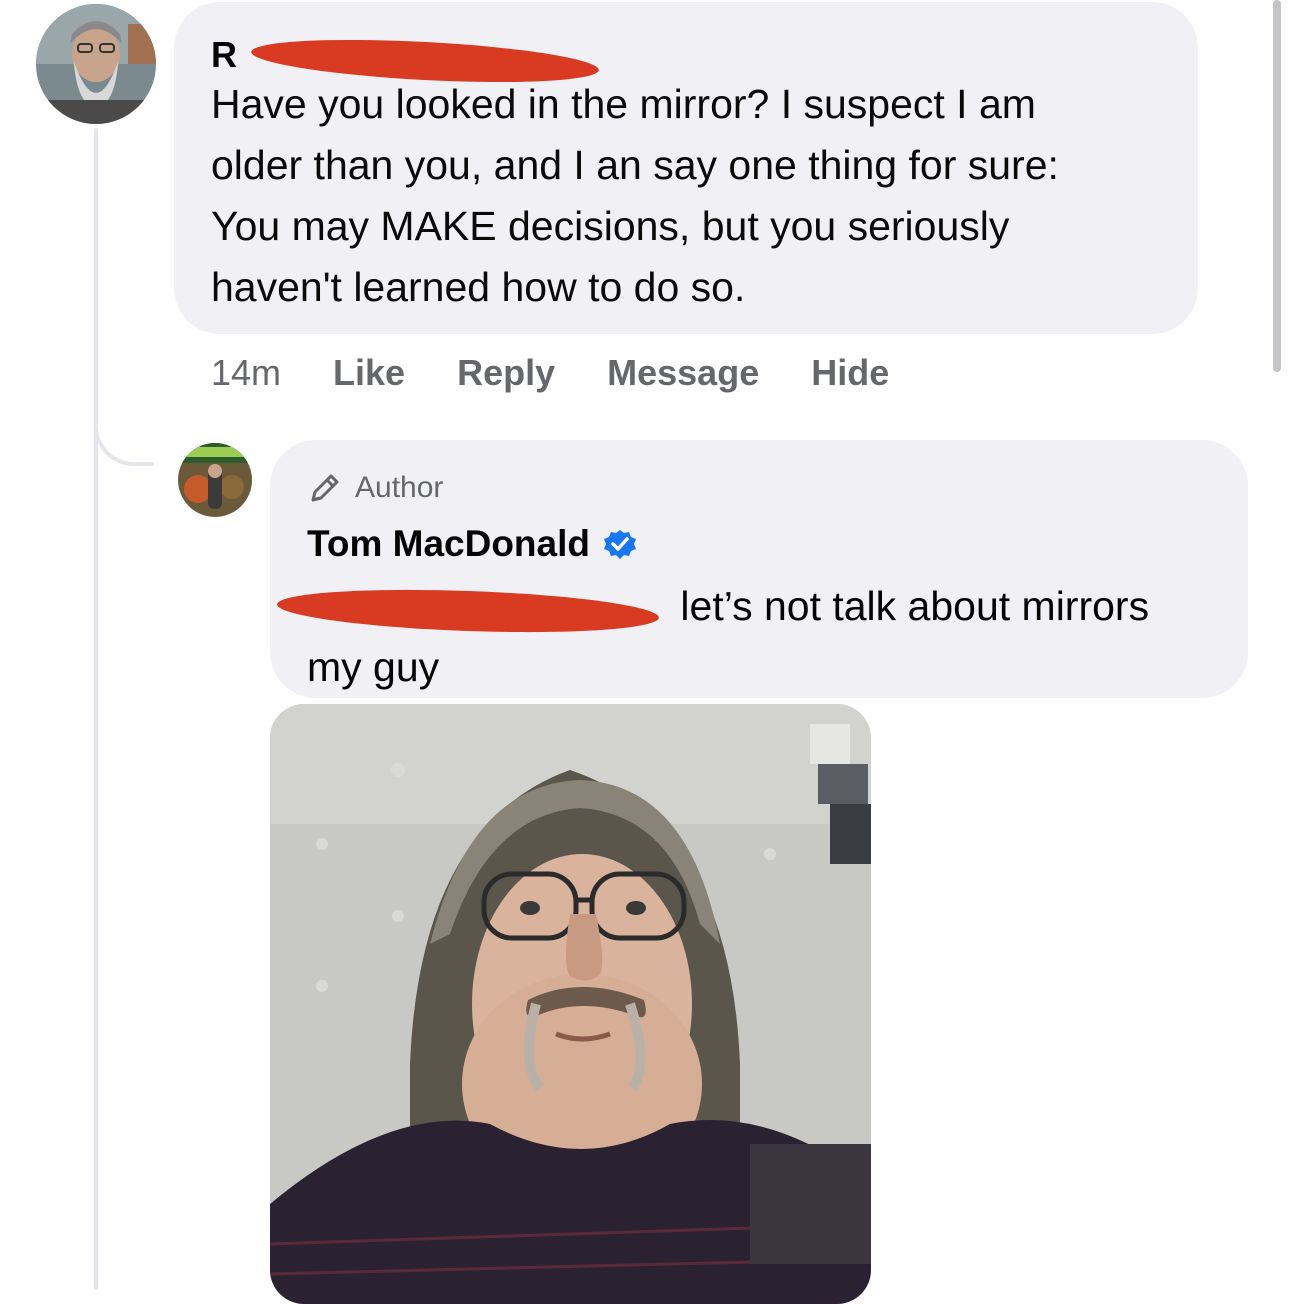 The height and width of the screenshot is (1304, 1290). I want to click on message-button: Message, so click(683, 373).